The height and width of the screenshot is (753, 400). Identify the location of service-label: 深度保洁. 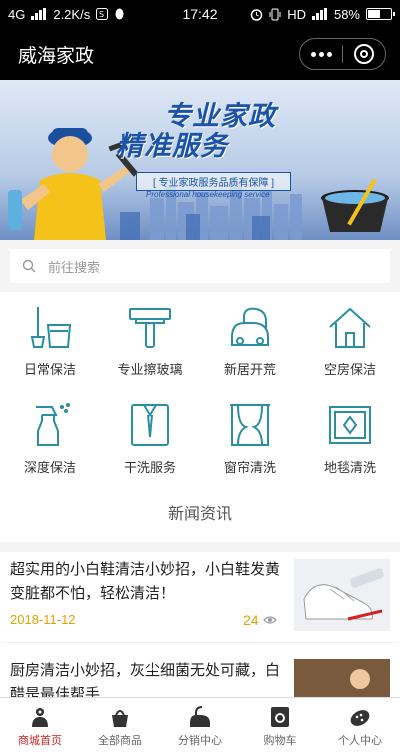
(49, 467).